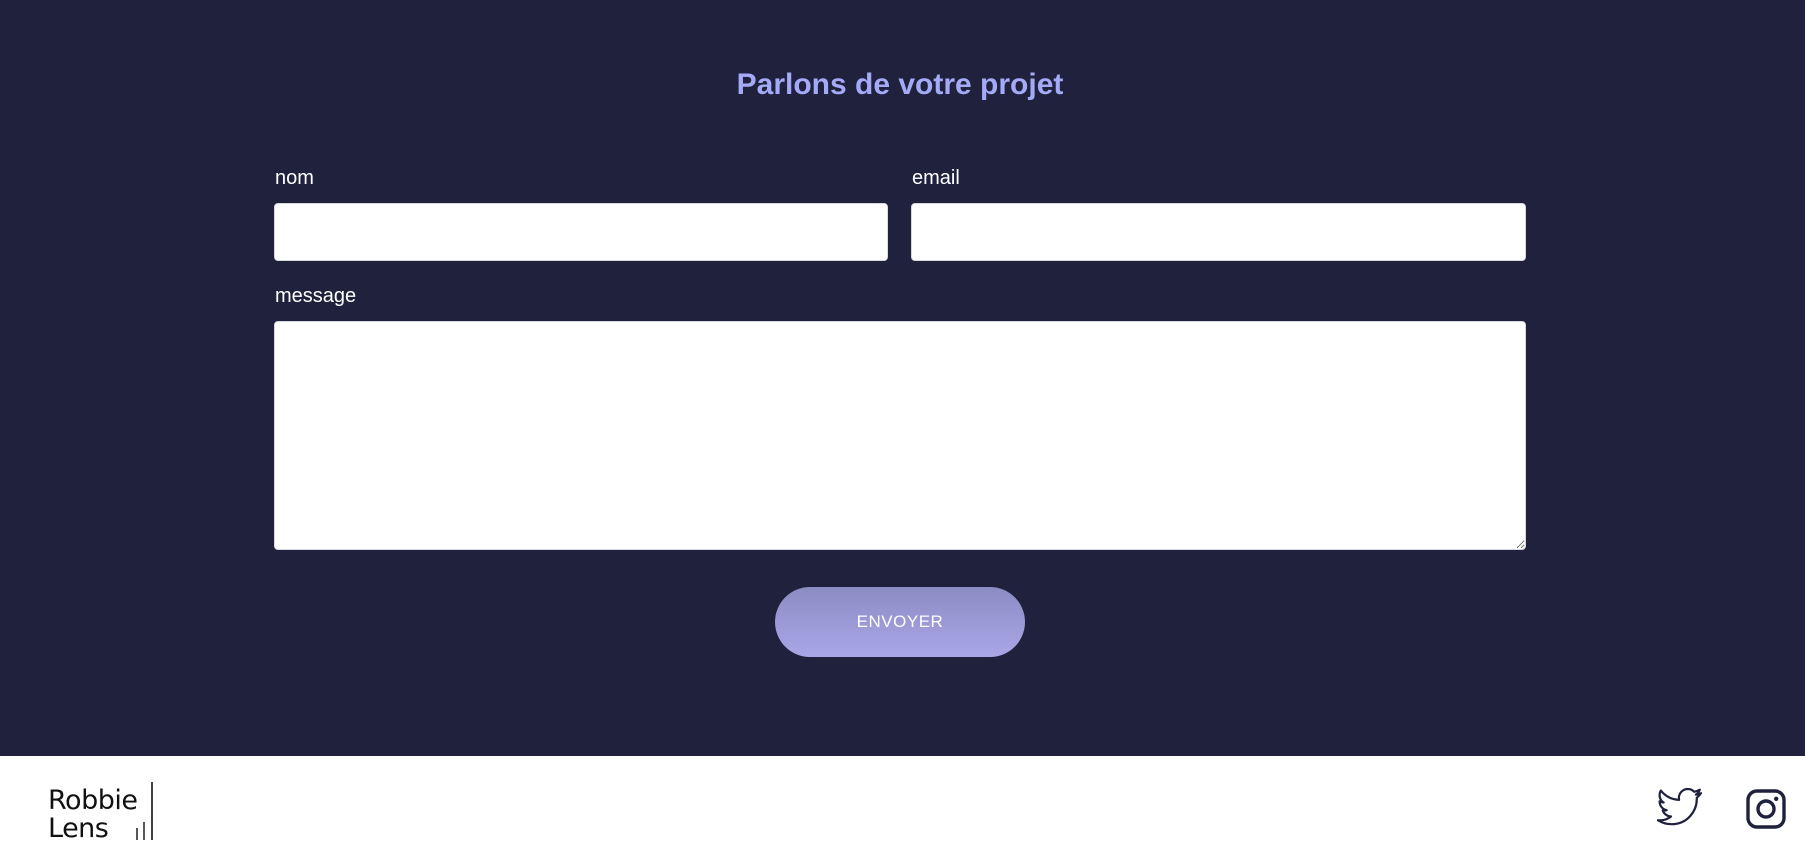  Describe the element at coordinates (1680, 808) in the screenshot. I see `twitter-icon` at that location.